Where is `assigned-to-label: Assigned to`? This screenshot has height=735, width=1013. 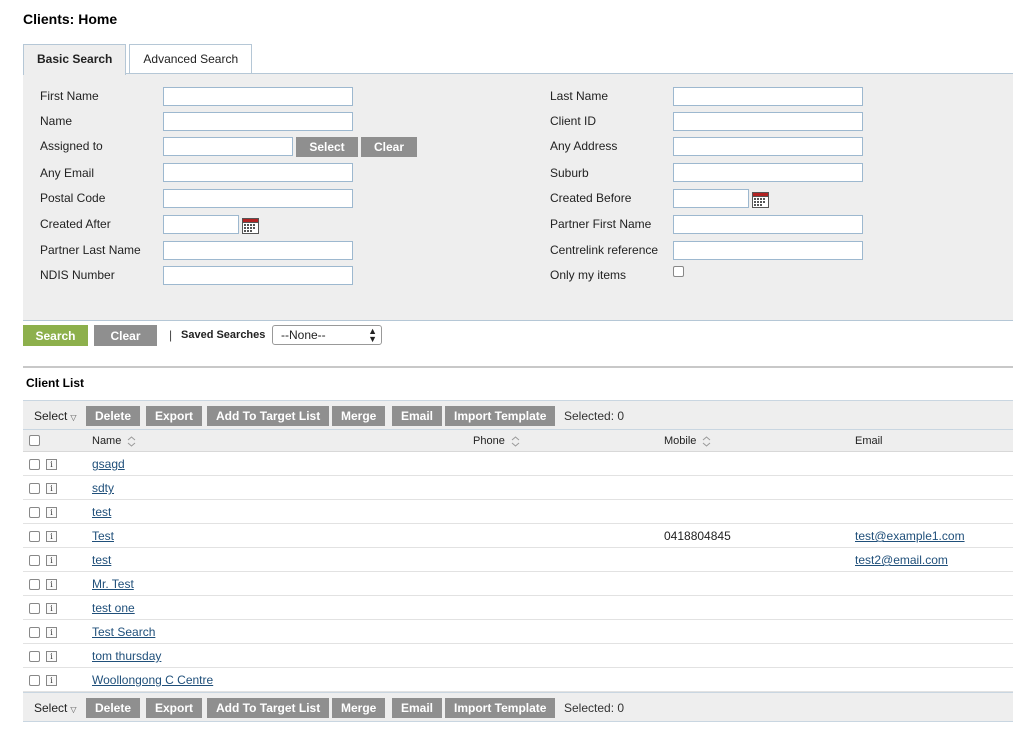 assigned-to-label: Assigned to is located at coordinates (71, 146).